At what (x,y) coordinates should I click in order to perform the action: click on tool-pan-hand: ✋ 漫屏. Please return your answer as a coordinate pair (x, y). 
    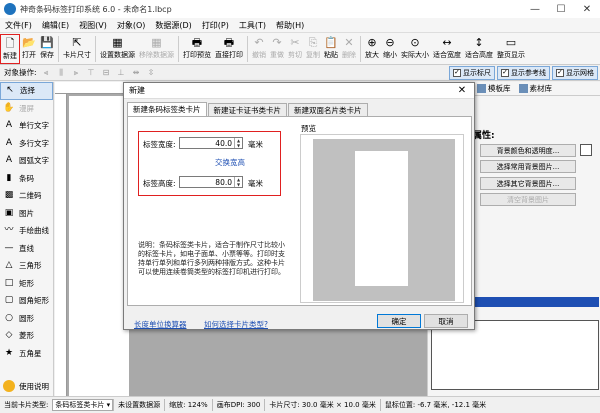
    Looking at the image, I should click on (26, 109).